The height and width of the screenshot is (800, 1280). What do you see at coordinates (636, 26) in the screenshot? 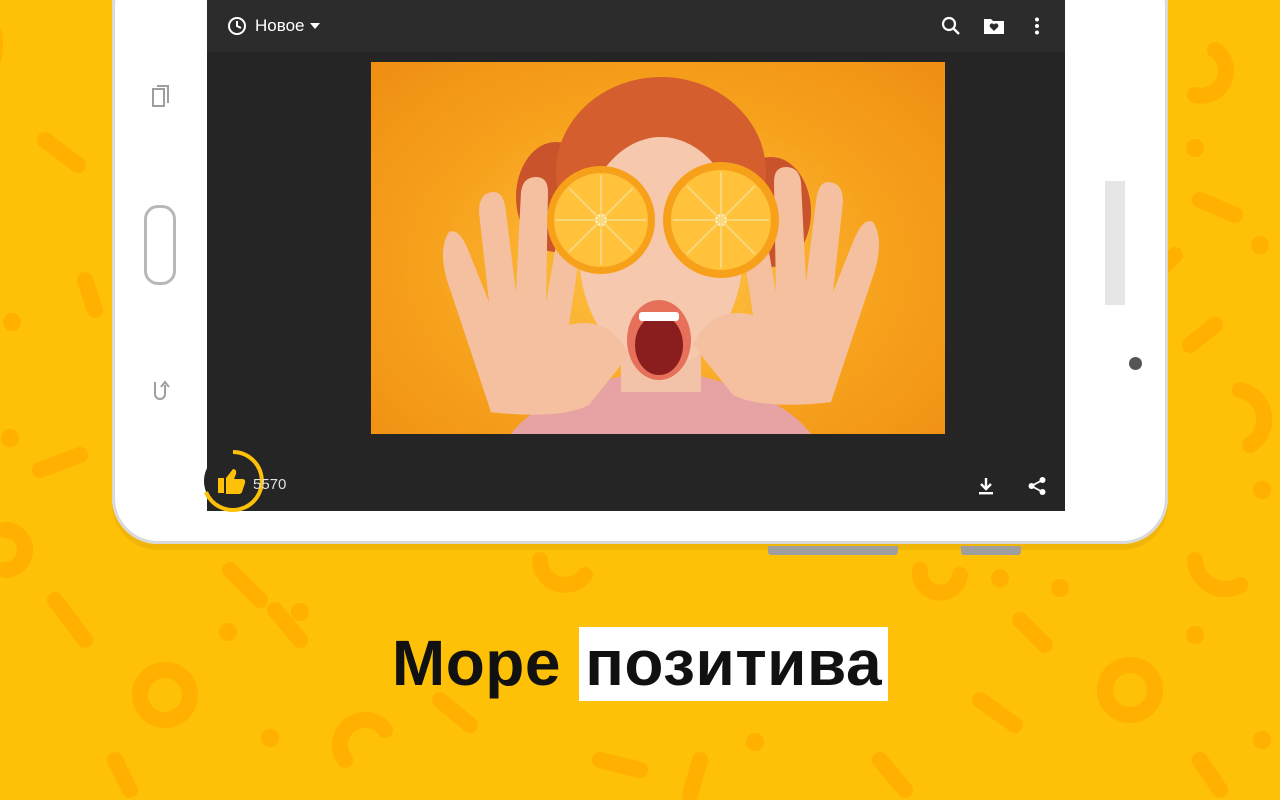
I see `app-toolbar: Новое` at bounding box center [636, 26].